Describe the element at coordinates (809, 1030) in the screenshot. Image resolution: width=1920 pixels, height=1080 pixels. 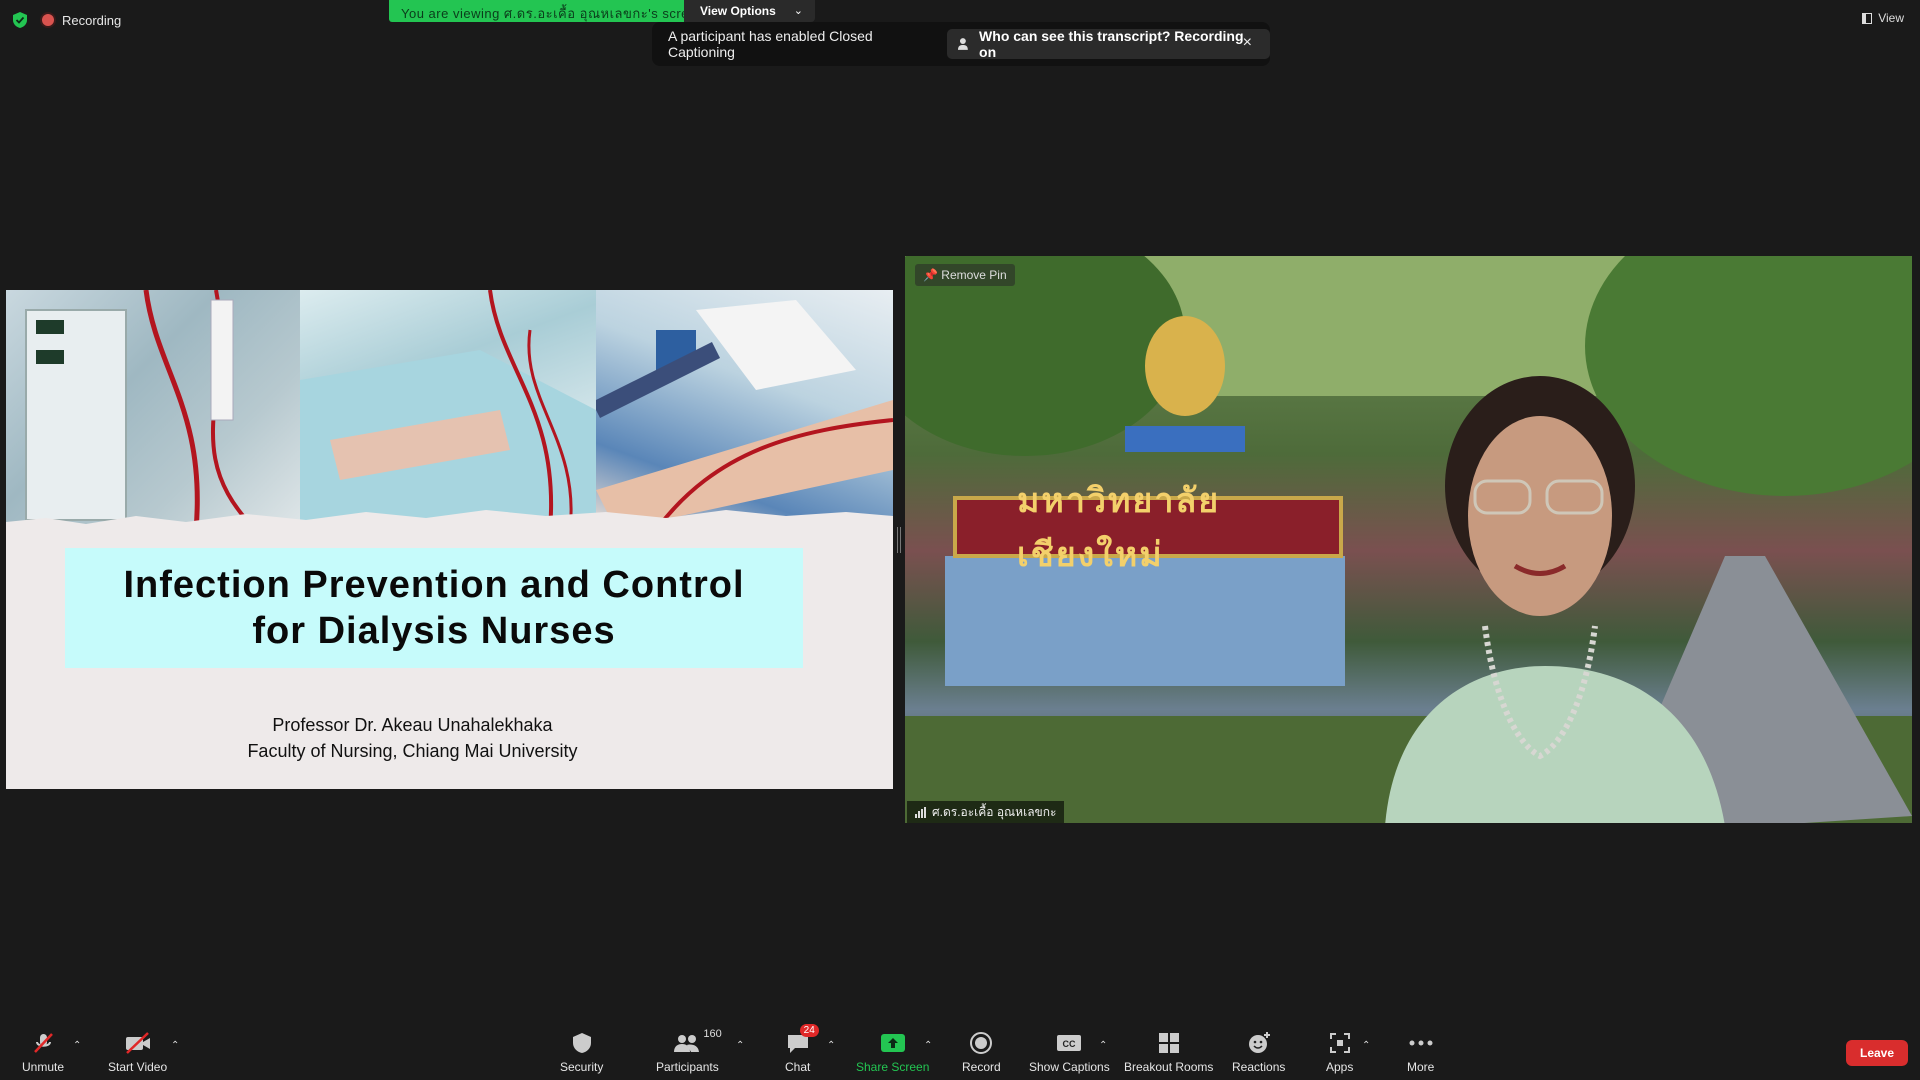
I see `chat-unread-badge: 24` at that location.